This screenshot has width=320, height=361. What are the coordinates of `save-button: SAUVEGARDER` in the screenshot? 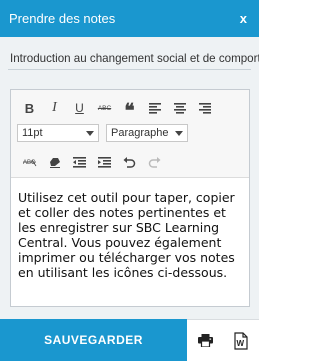 It's located at (93, 340).